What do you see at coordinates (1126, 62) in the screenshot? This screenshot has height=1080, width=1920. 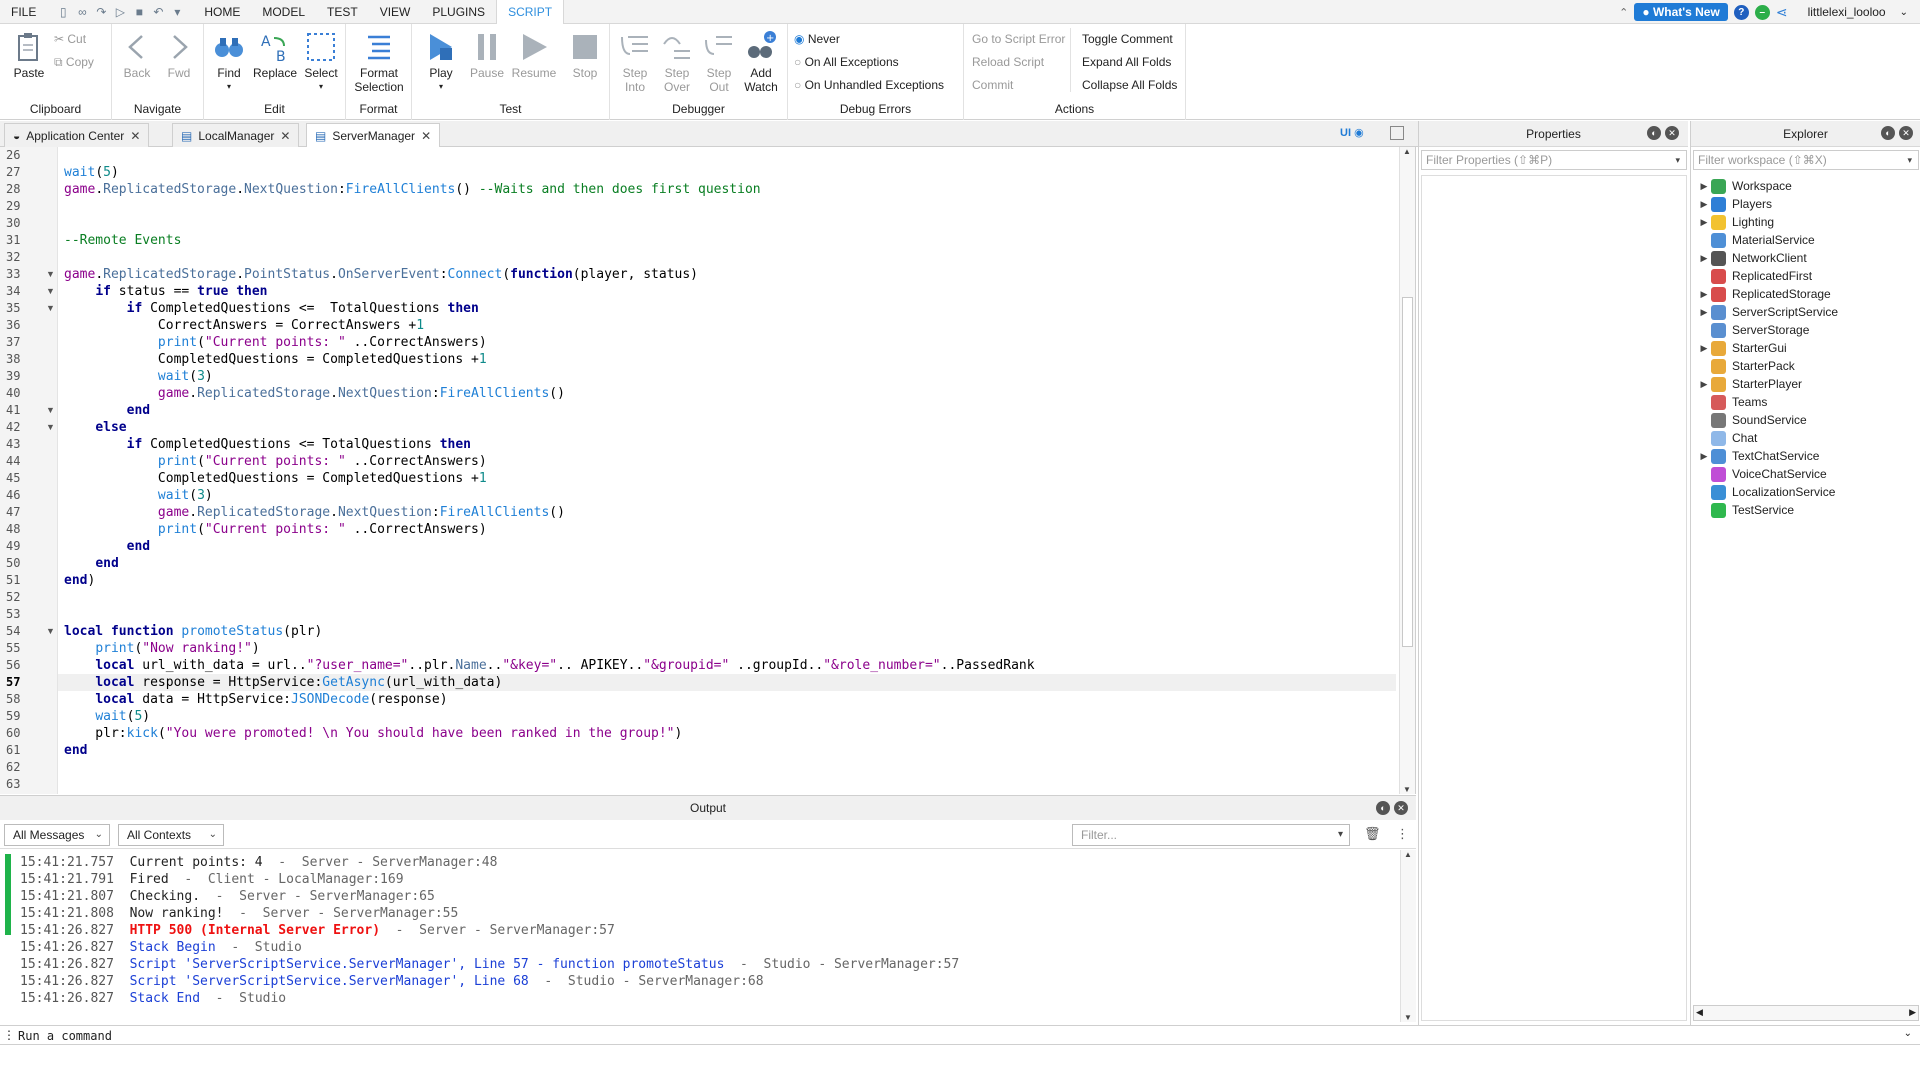 I see `expand-all-folds-button: Expand All Folds` at bounding box center [1126, 62].